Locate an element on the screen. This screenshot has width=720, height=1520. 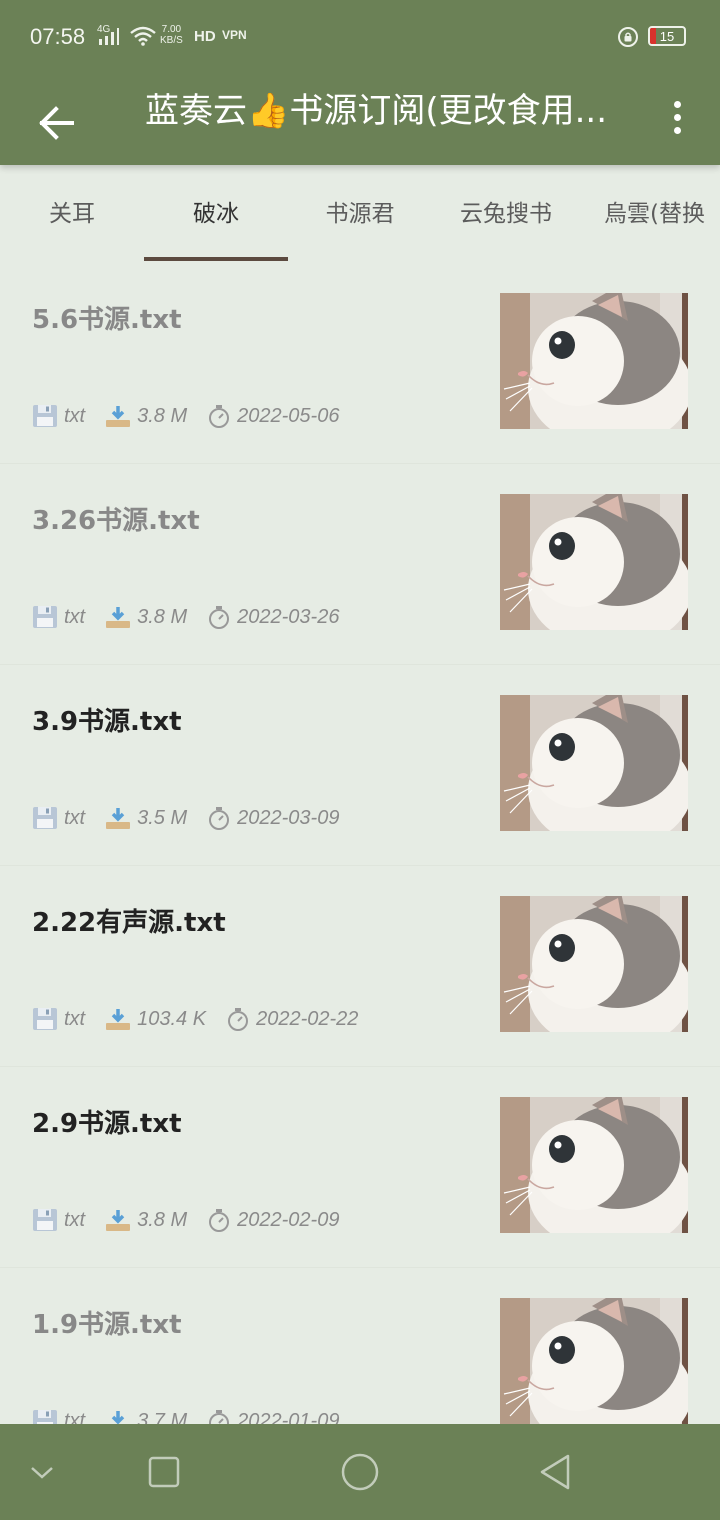
file-meta: txt 3.8 M 2022-03-26 is located at coordinates (195, 617).